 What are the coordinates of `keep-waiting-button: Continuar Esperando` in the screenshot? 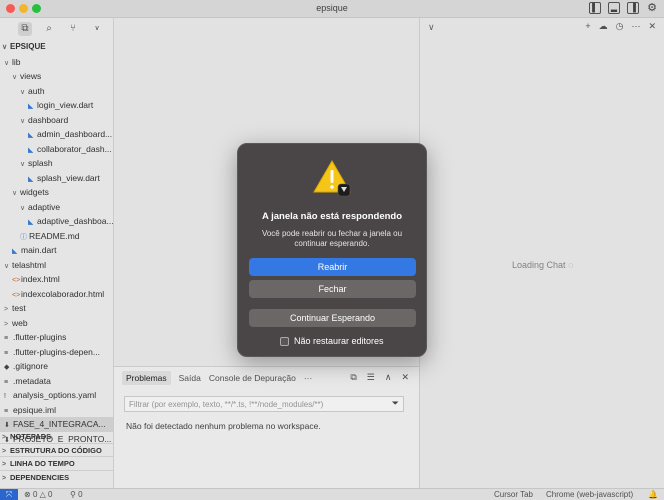 It's located at (332, 318).